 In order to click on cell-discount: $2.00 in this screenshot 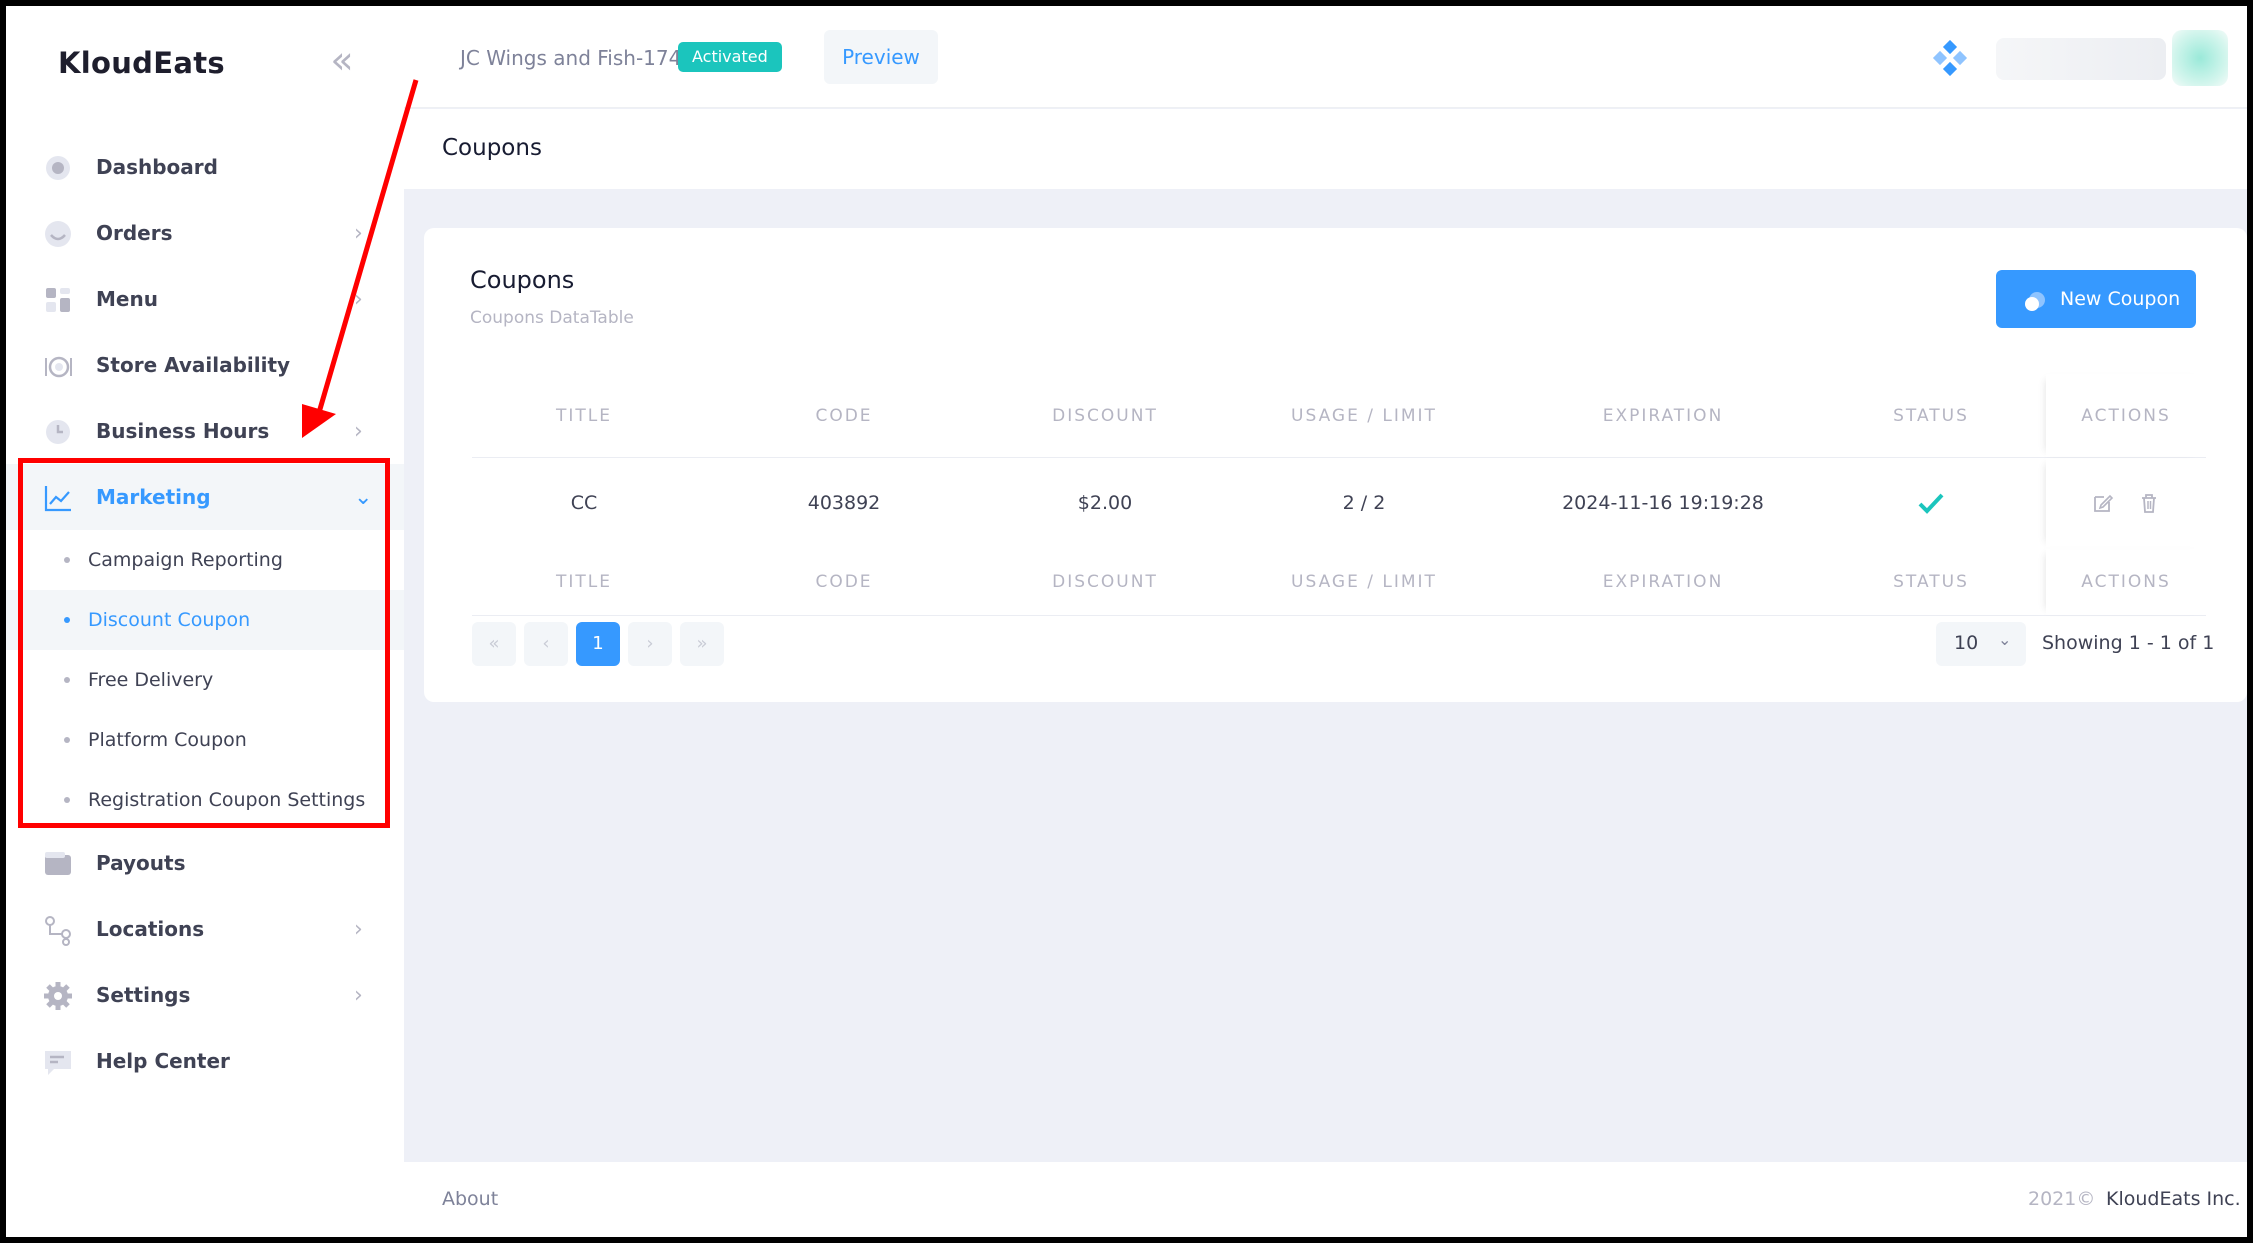, I will do `click(1105, 503)`.